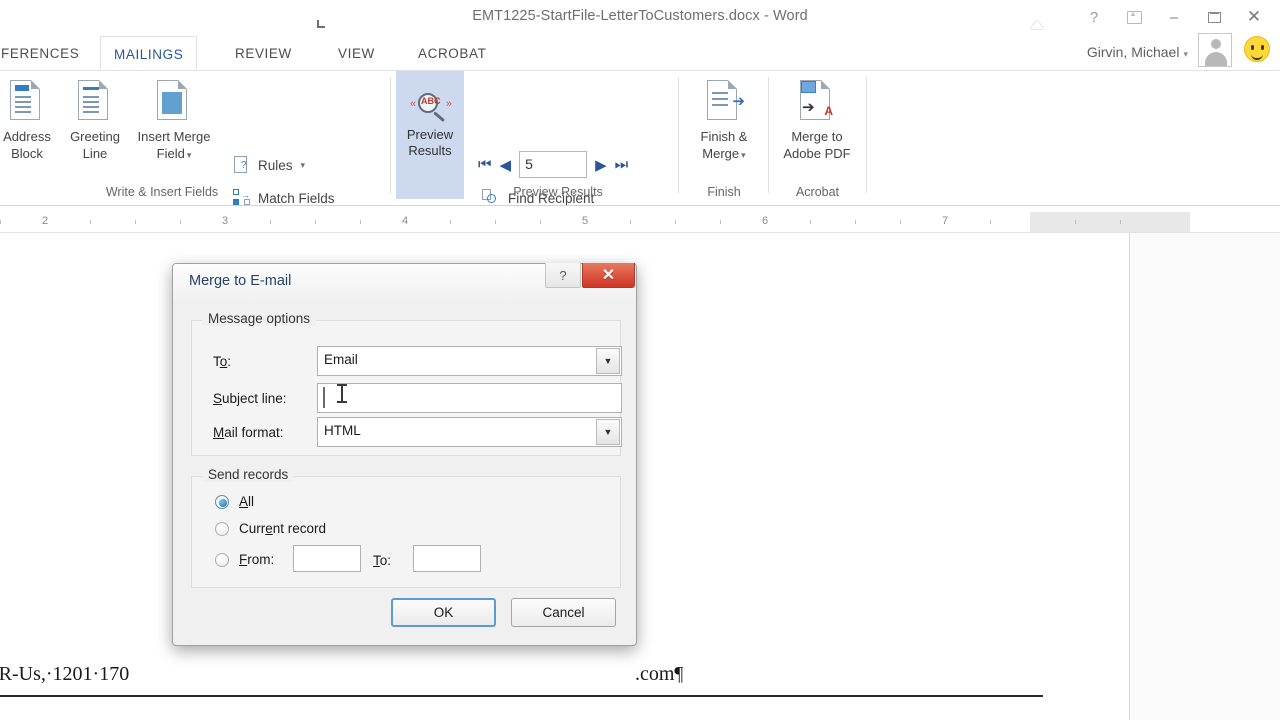  Describe the element at coordinates (222, 501) in the screenshot. I see `radio-all-indicator` at that location.